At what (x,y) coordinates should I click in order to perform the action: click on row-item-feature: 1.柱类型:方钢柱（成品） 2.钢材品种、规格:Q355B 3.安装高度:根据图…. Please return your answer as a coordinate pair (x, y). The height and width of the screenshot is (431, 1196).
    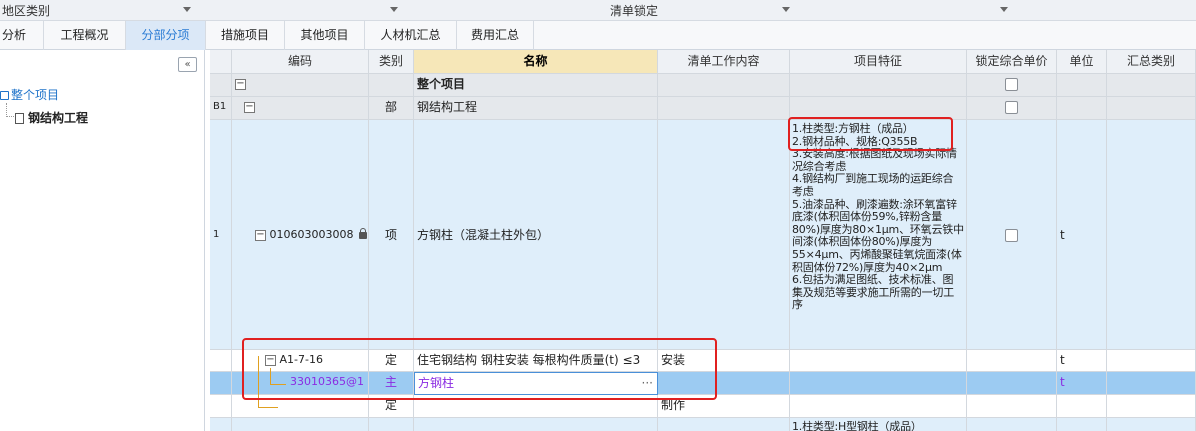
    Looking at the image, I should click on (878, 235).